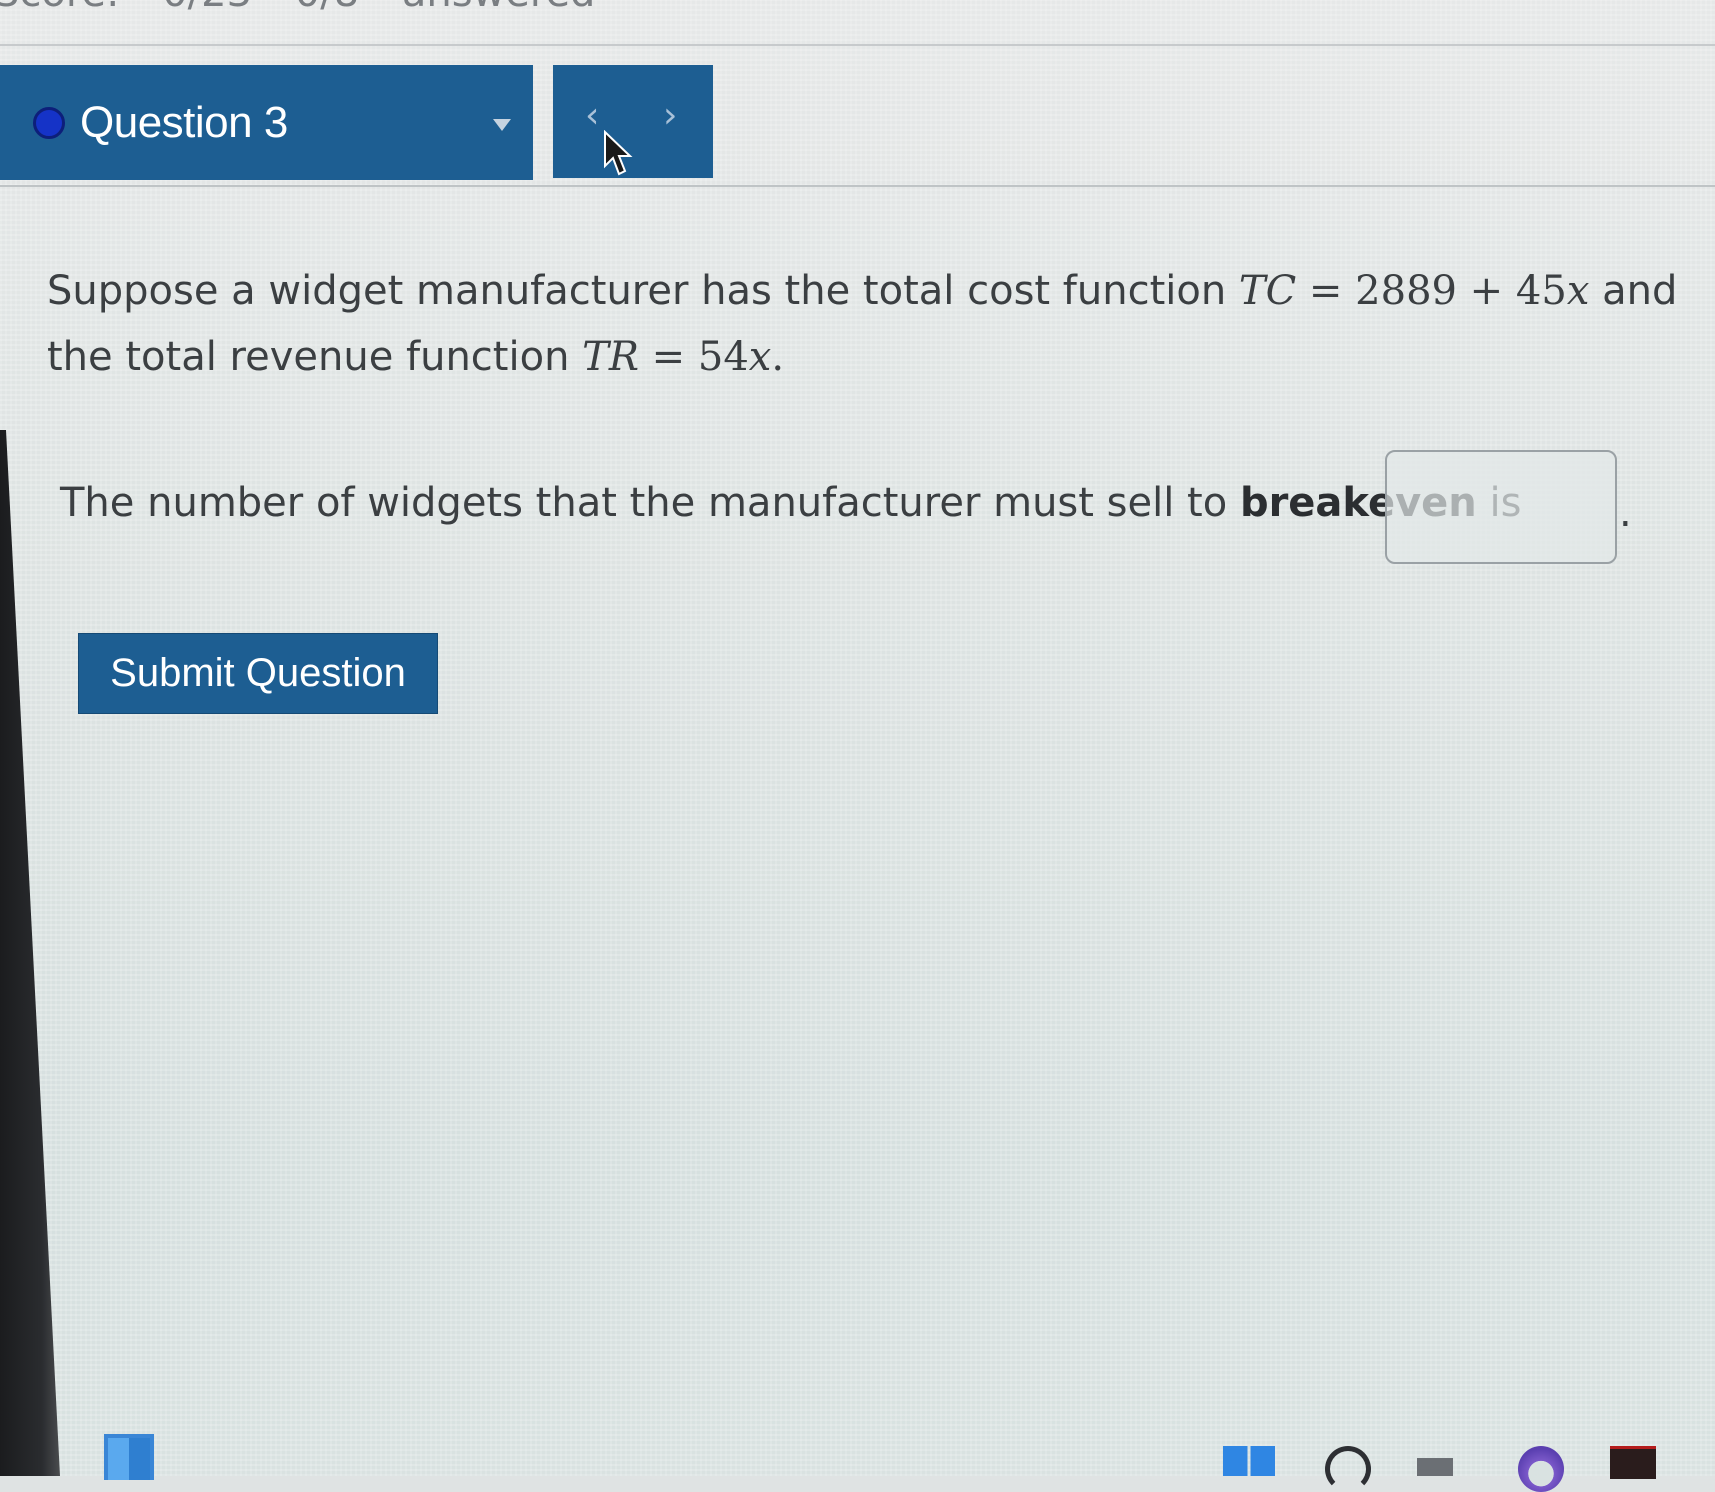 The image size is (1715, 1492). Describe the element at coordinates (1348, 1469) in the screenshot. I see `search-icon` at that location.